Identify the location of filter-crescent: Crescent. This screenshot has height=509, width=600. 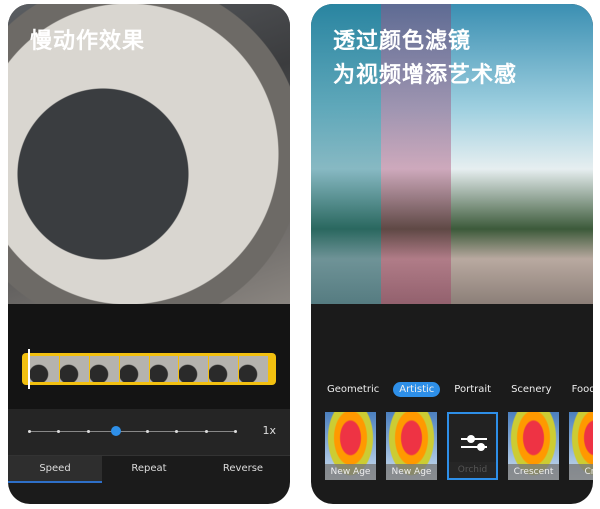
(533, 446).